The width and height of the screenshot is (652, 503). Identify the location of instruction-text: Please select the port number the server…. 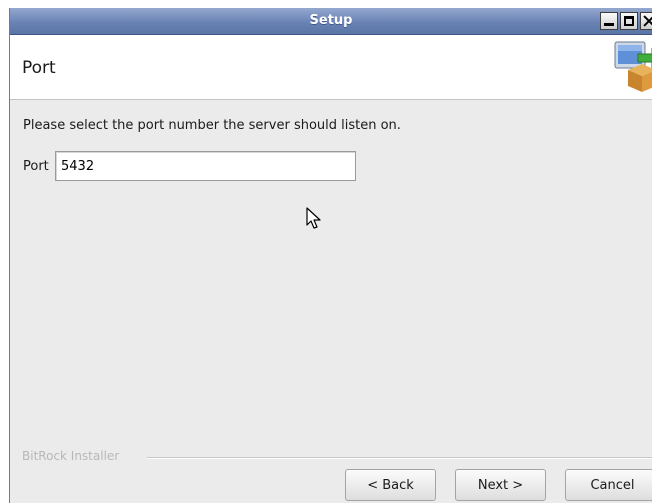
(212, 125).